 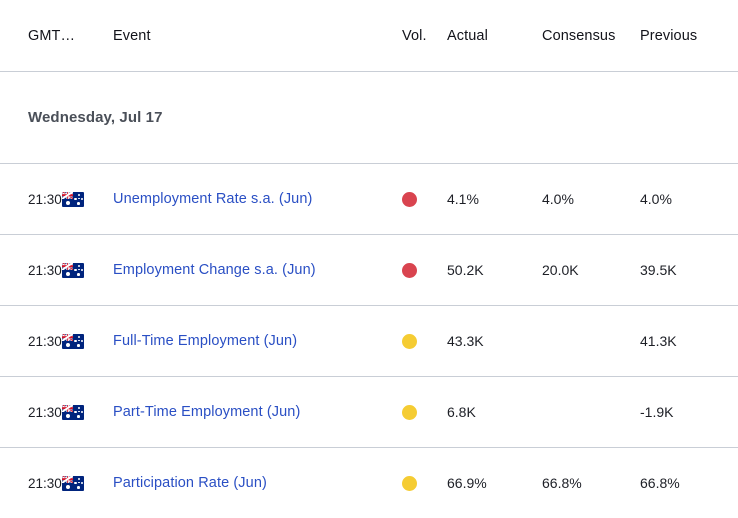 What do you see at coordinates (562, 483) in the screenshot?
I see `consensus-value: 66.8%` at bounding box center [562, 483].